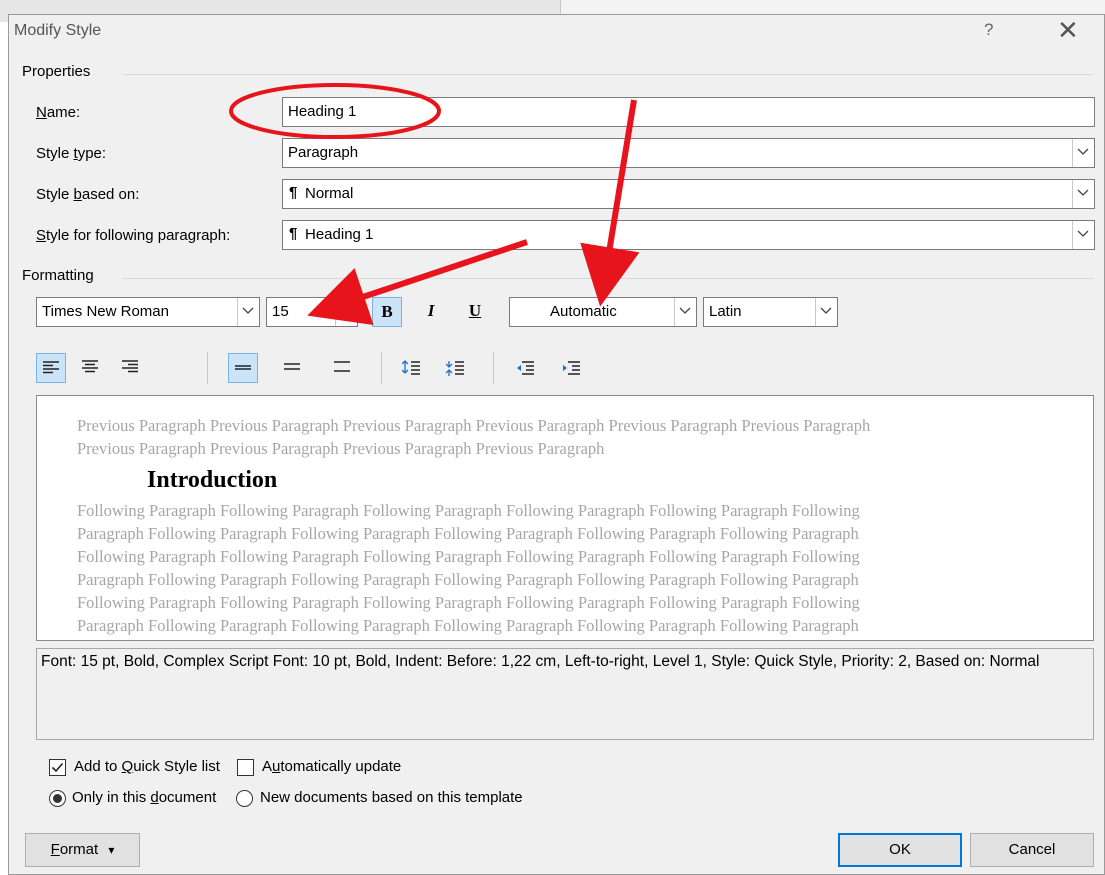 The width and height of the screenshot is (1105, 875). What do you see at coordinates (455, 368) in the screenshot?
I see `space-after-icon` at bounding box center [455, 368].